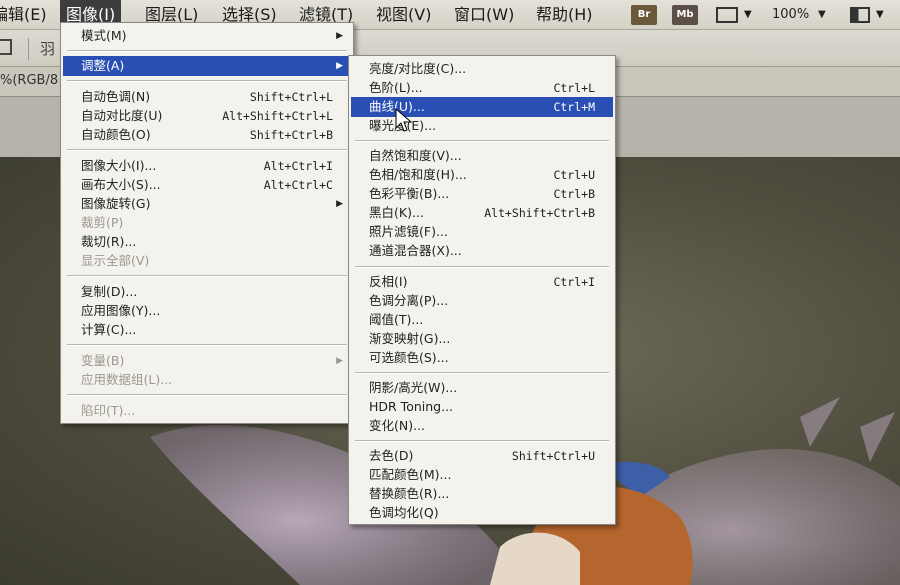  Describe the element at coordinates (822, 15) in the screenshot. I see `zoom-chevron-icon: ▼` at that location.